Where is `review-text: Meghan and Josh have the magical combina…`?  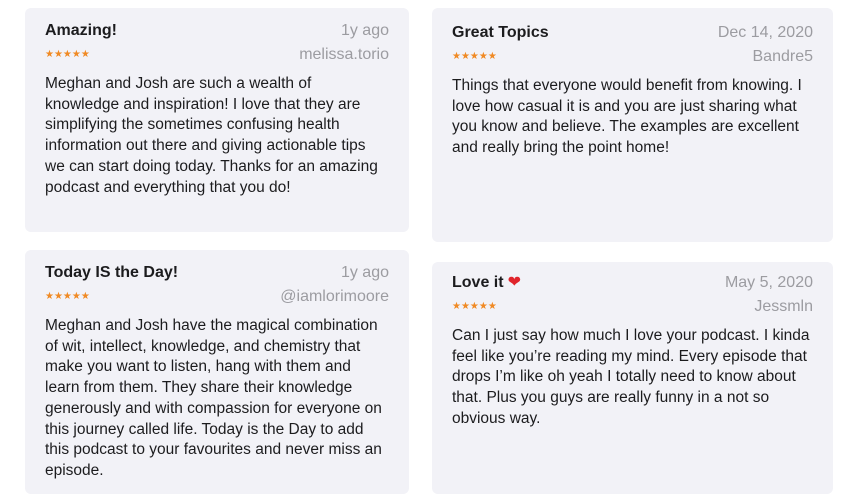 review-text: Meghan and Josh have the magical combina… is located at coordinates (213, 398).